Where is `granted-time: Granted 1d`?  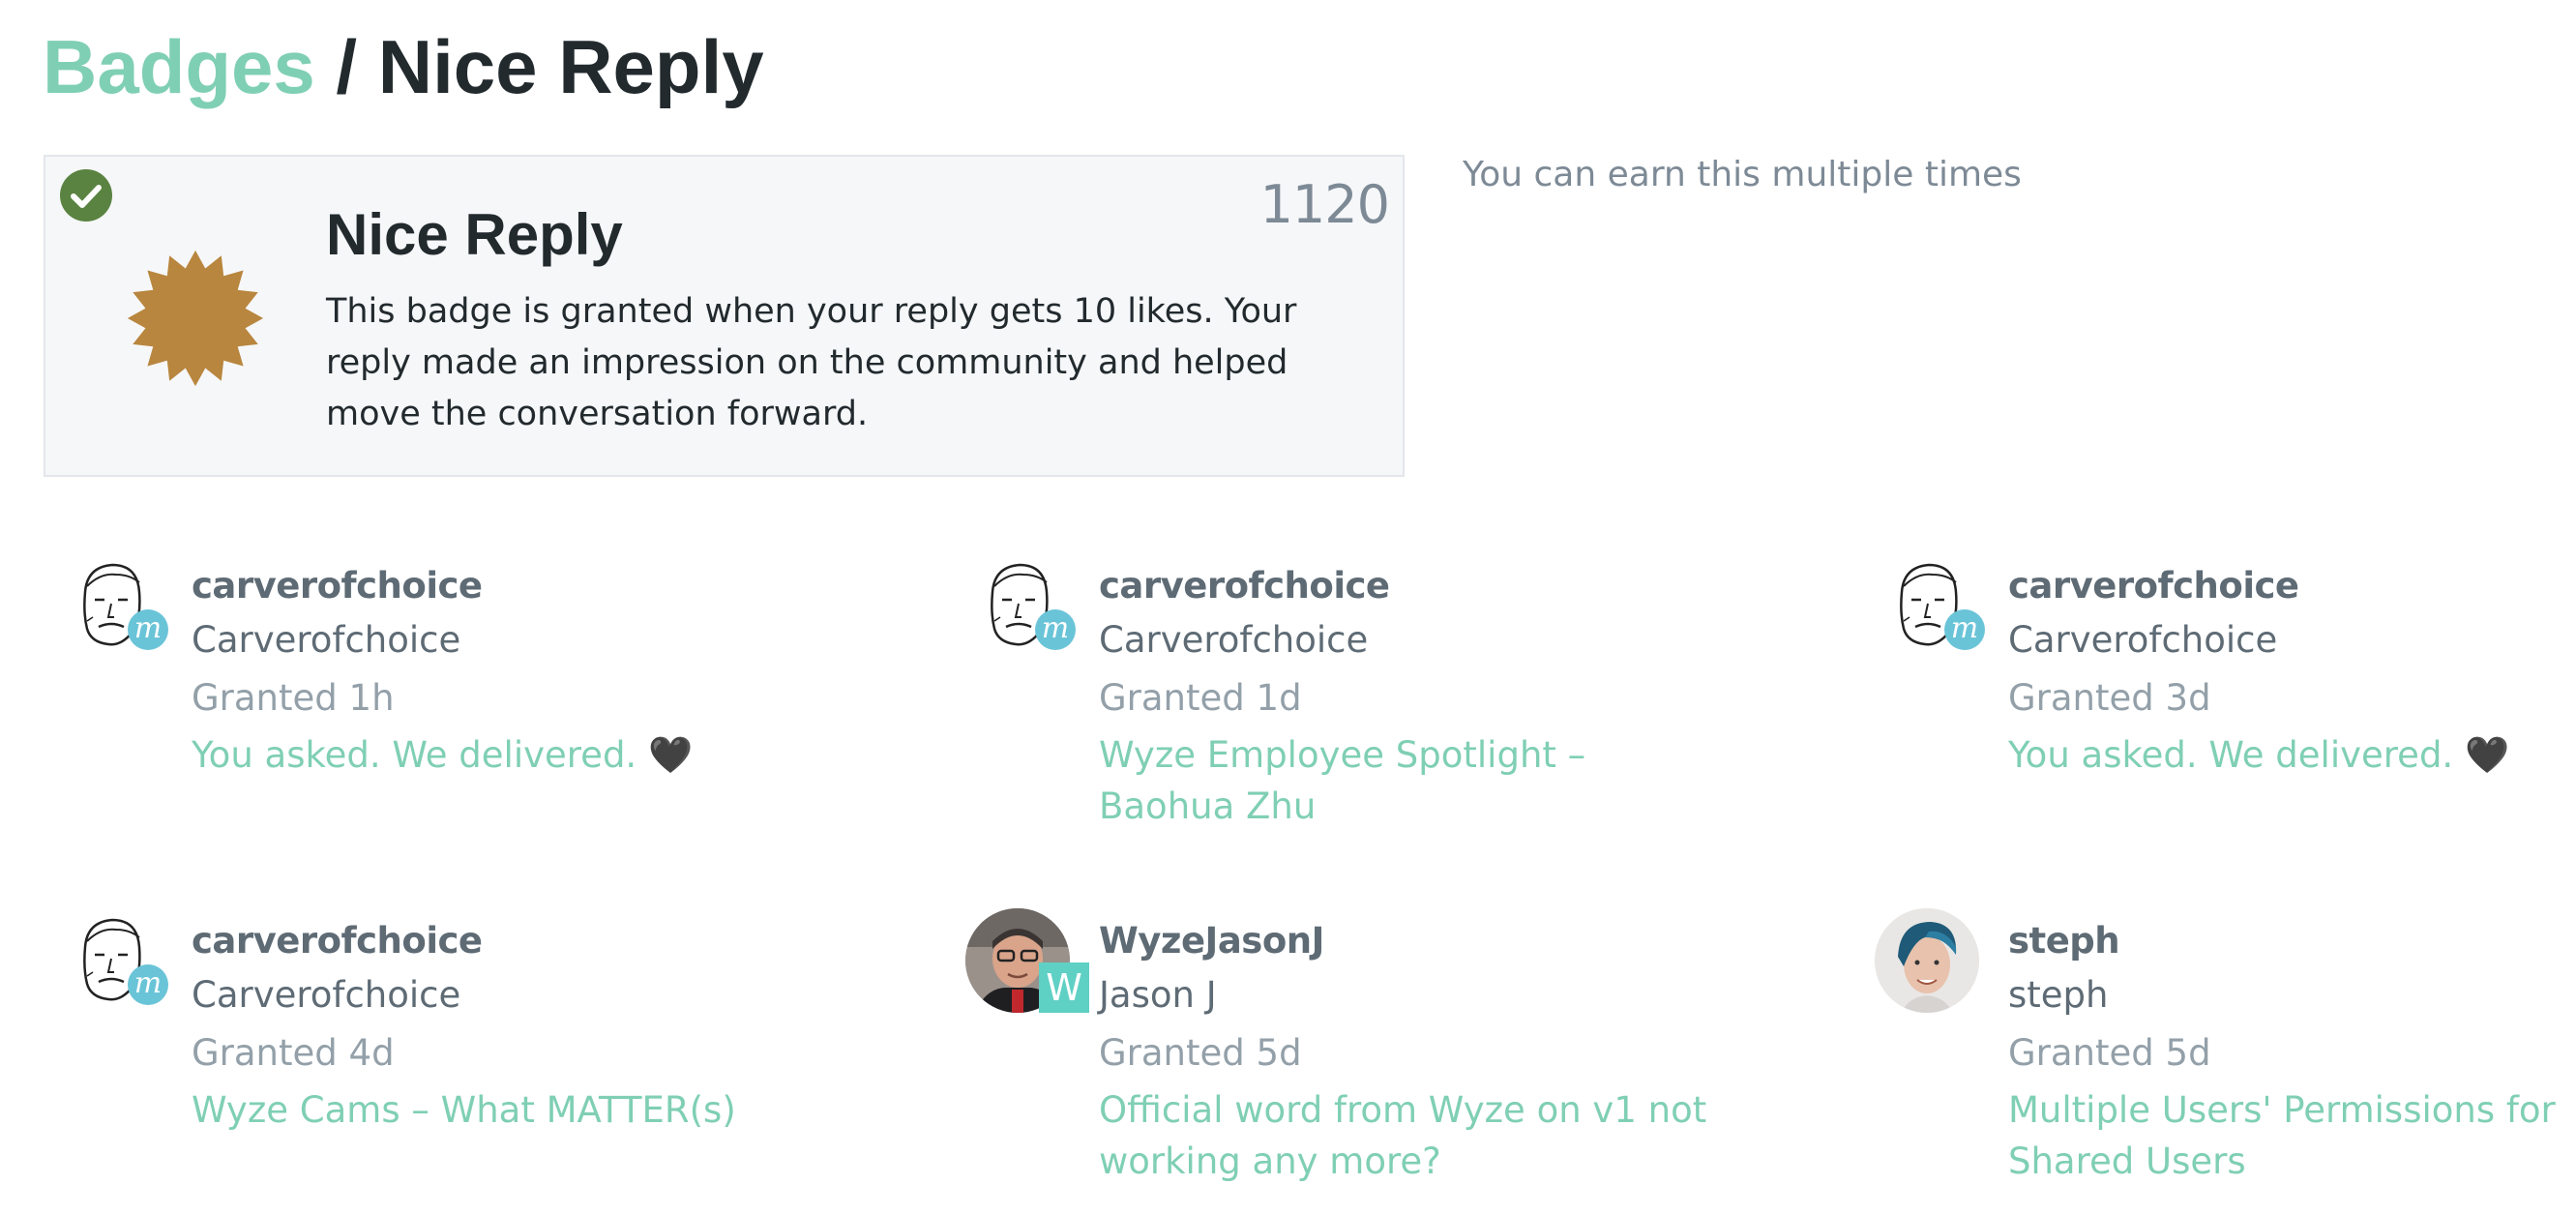 granted-time: Granted 1d is located at coordinates (1200, 698).